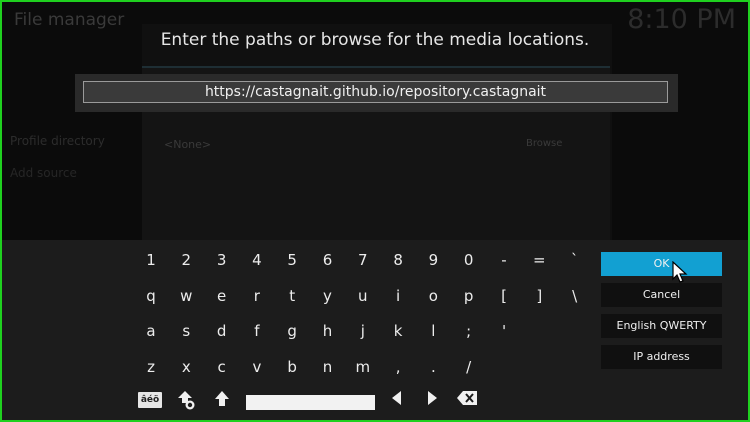 The width and height of the screenshot is (750, 422). What do you see at coordinates (57, 141) in the screenshot?
I see `side-item-profile-directory: Profile directory` at bounding box center [57, 141].